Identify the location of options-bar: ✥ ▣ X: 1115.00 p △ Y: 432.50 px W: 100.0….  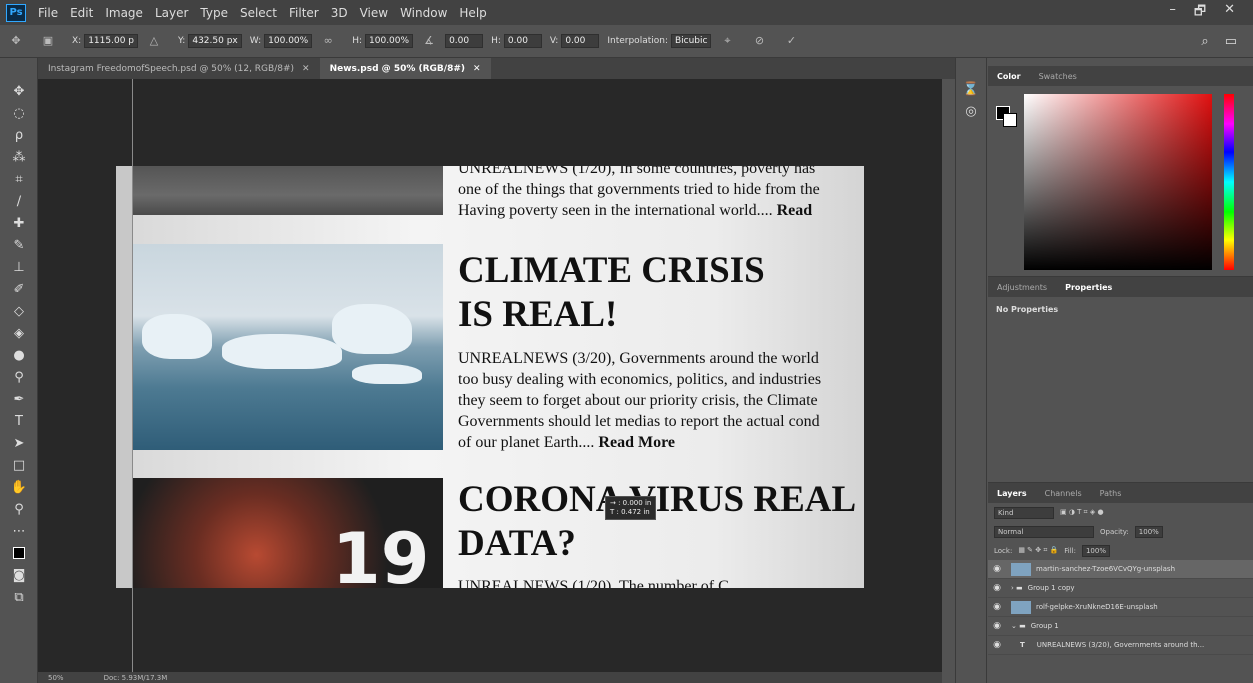
(626, 41).